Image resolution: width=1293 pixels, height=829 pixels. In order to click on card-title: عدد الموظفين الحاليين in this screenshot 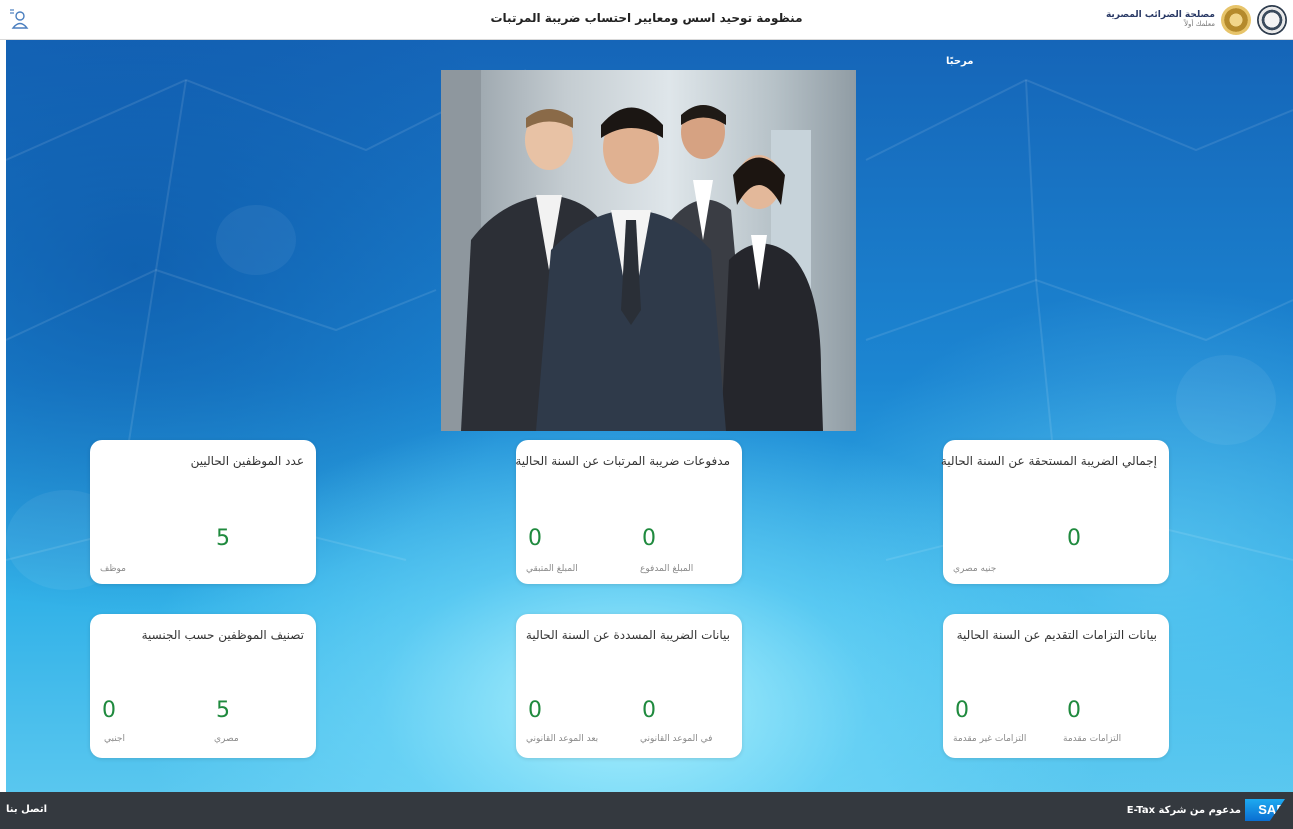, I will do `click(247, 461)`.